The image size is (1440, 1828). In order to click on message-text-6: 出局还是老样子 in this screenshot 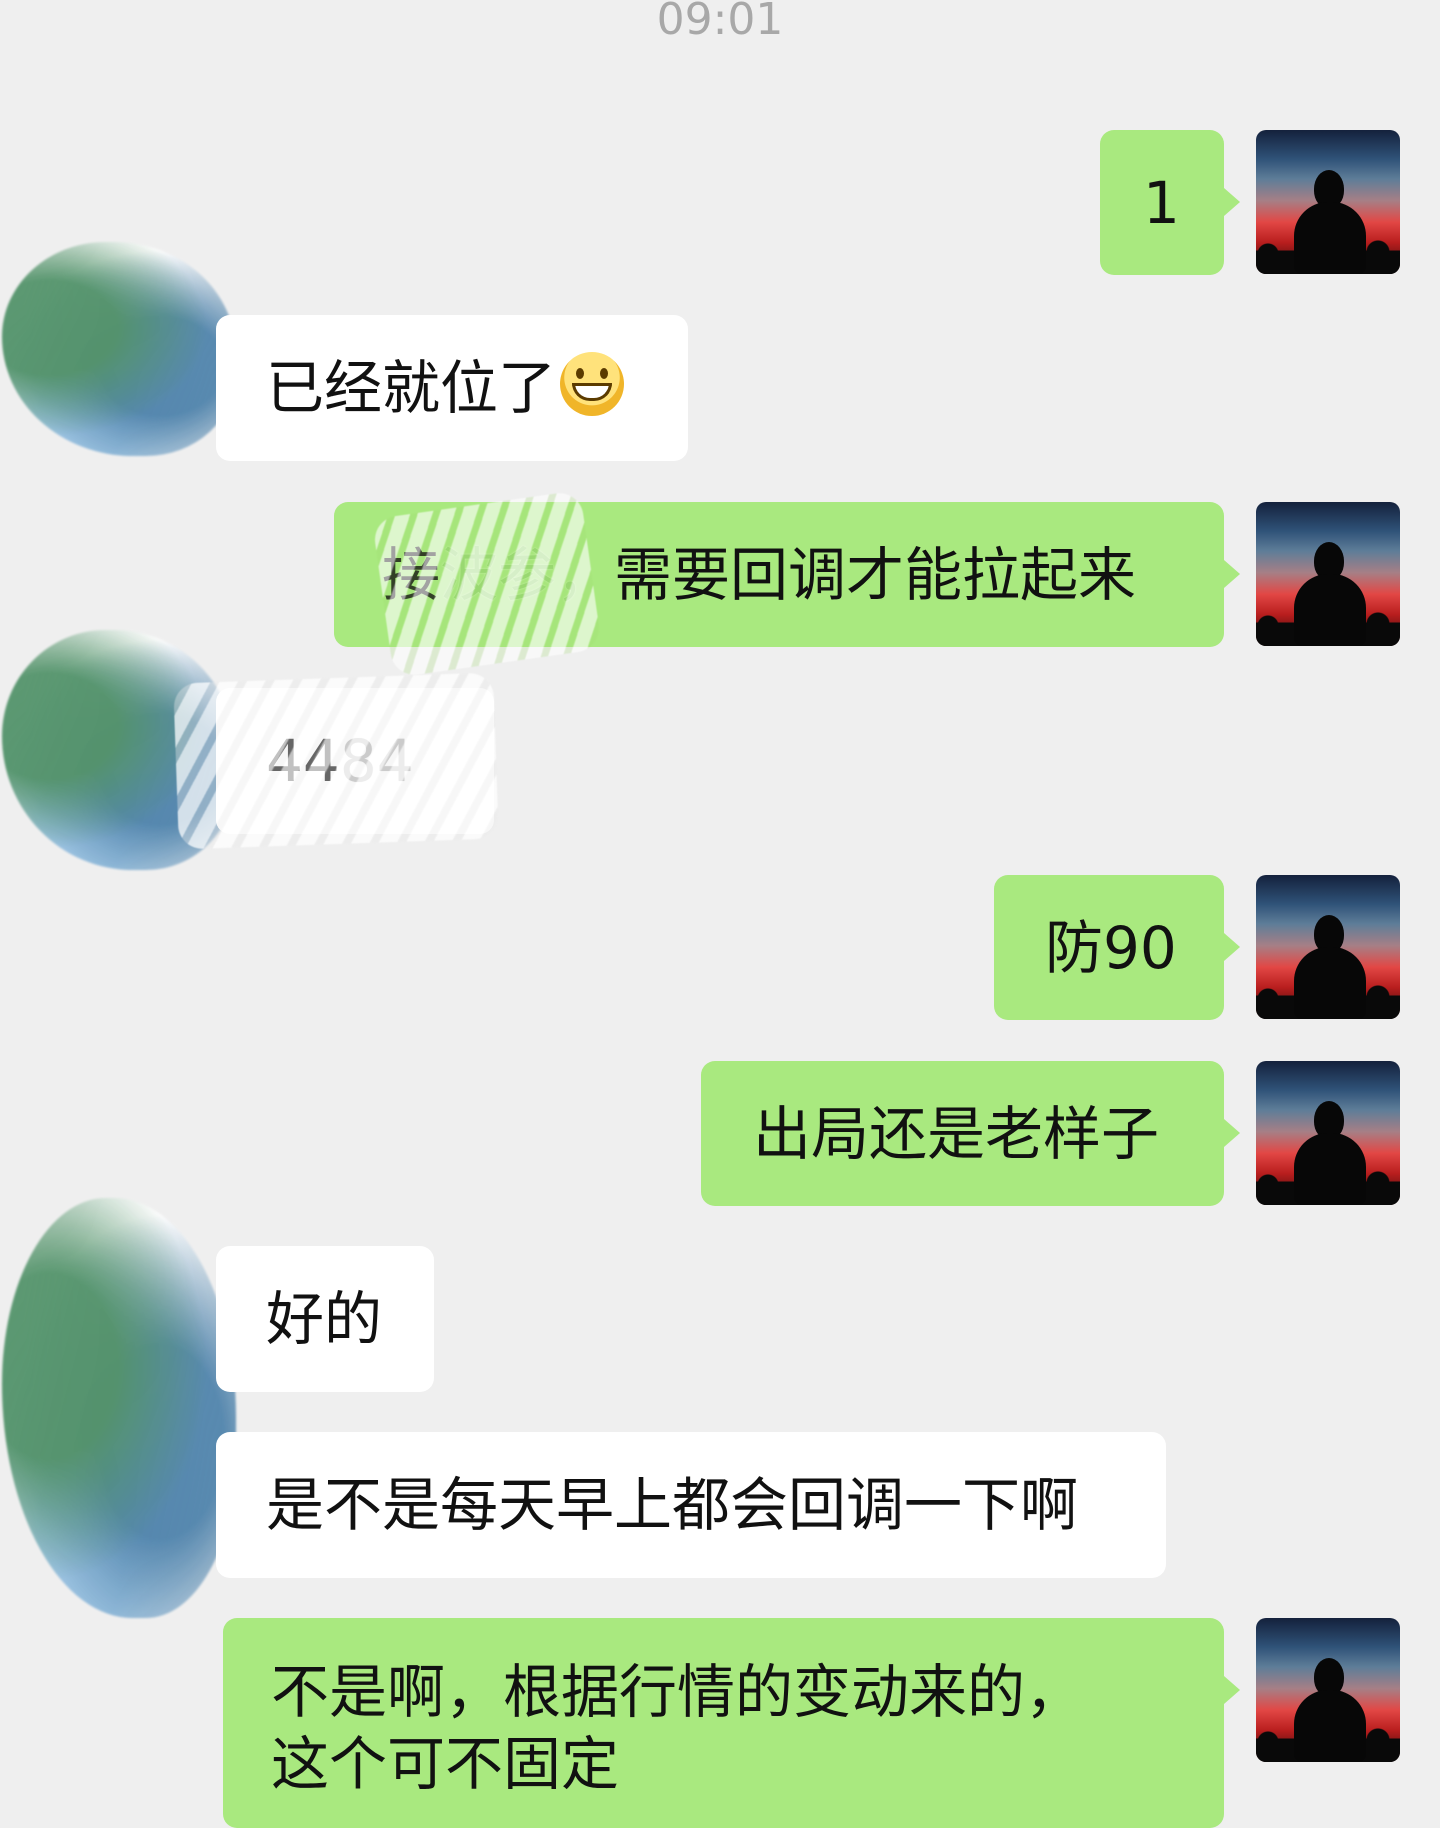, I will do `click(956, 1134)`.